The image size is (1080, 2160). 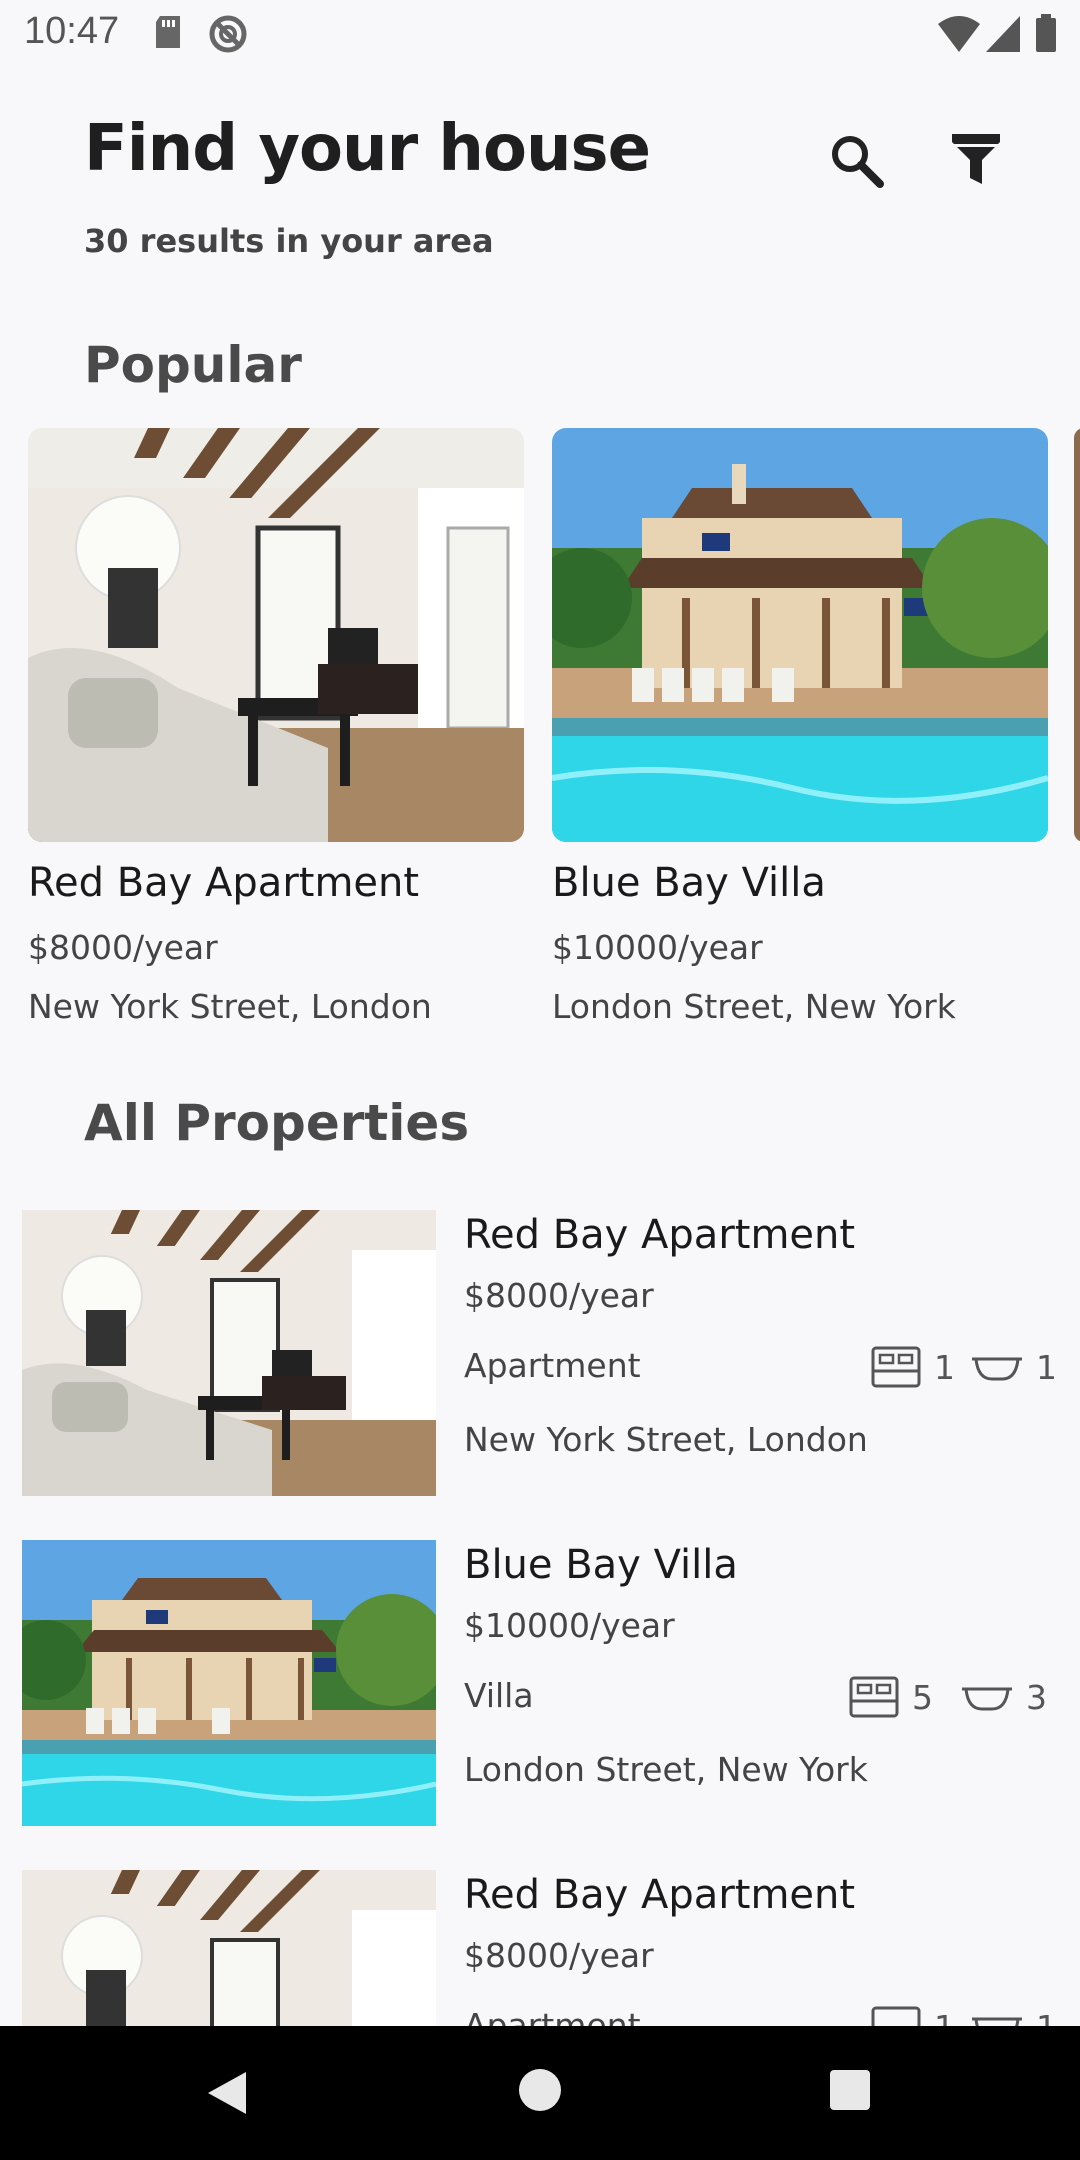 I want to click on beds-value: 5, so click(x=922, y=1697).